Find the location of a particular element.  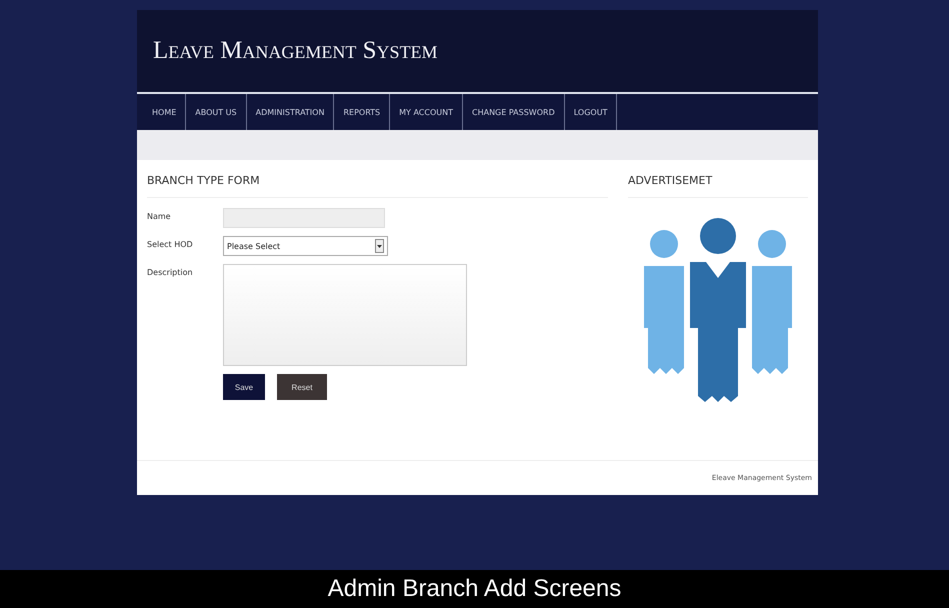

site-title: Leave Management System is located at coordinates (295, 51).